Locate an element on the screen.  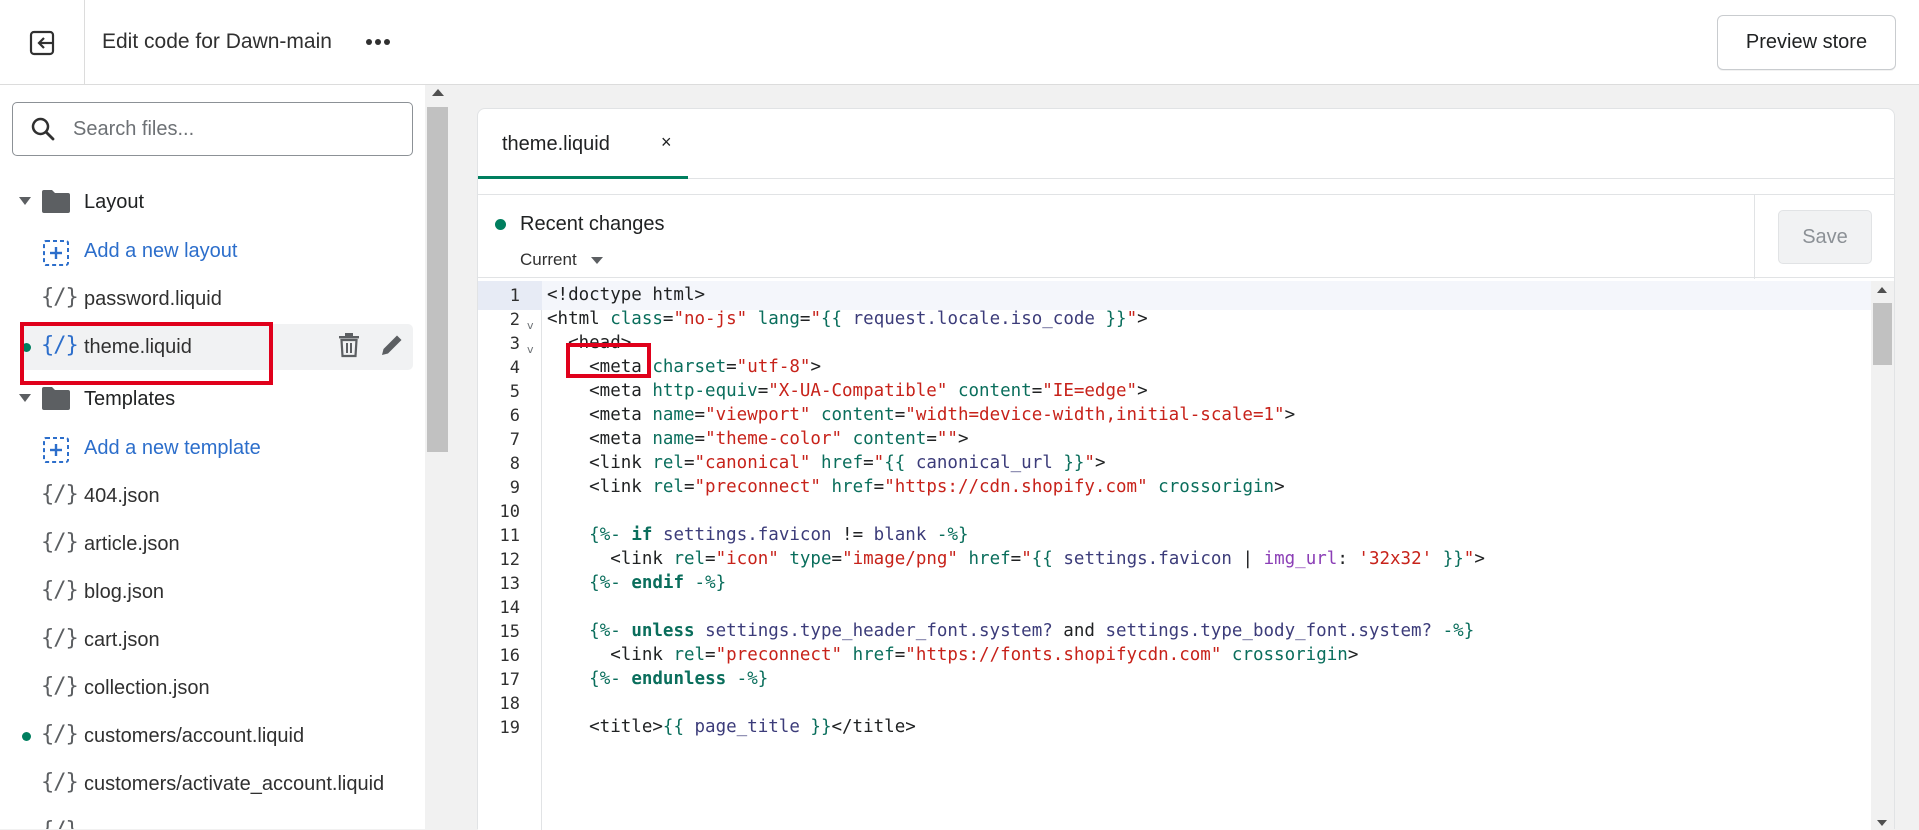
save-button: Save is located at coordinates (1825, 237).